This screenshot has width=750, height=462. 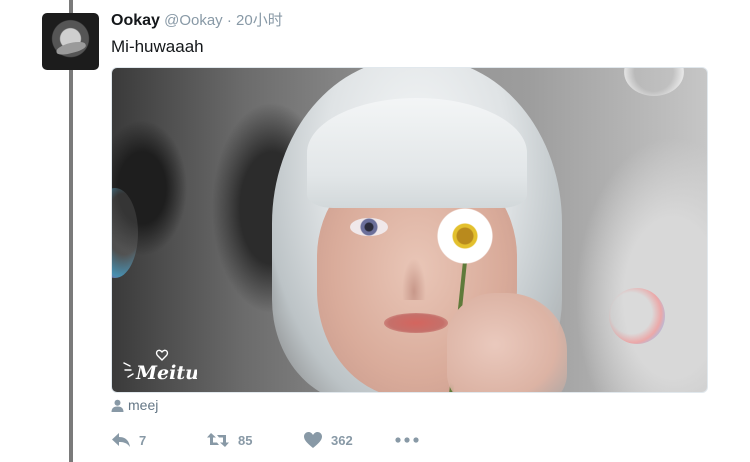 I want to click on display-name: Ookay, so click(x=135, y=20).